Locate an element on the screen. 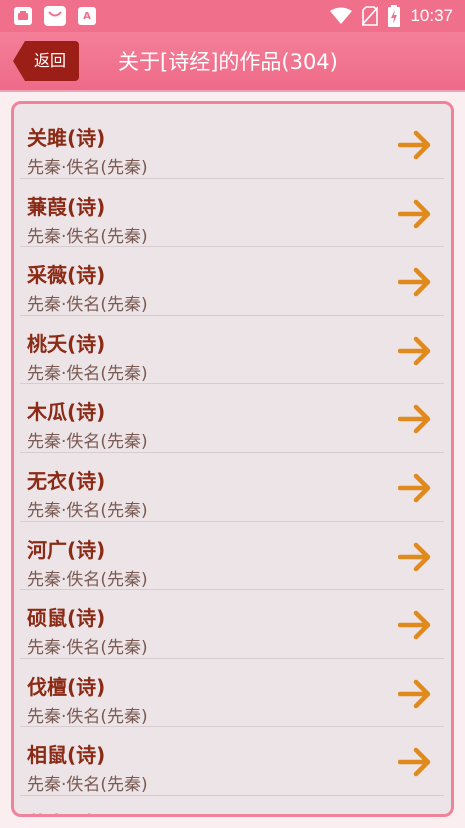 This screenshot has height=828, width=465. list-item: 无衣(诗) 先秦·佚名(先秦) is located at coordinates (232, 487).